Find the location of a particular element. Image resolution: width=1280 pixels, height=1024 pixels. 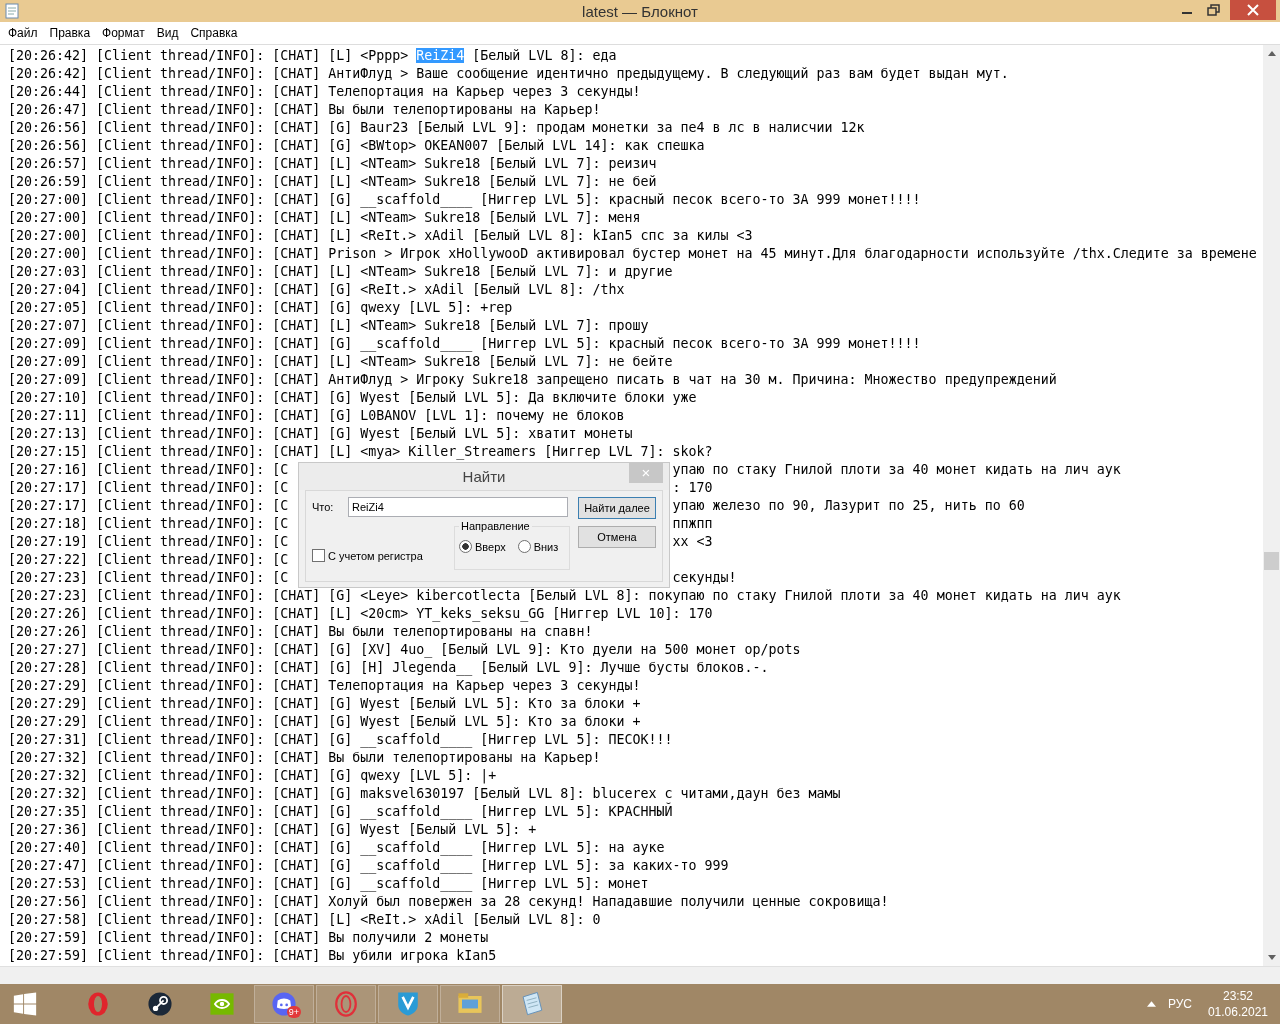

text-line: [20:26:42] [Client thread/INFO]: [CHAT] [L] <Pppp> ReiZi4 [Белый LVL 8]: еда is located at coordinates (313, 56).